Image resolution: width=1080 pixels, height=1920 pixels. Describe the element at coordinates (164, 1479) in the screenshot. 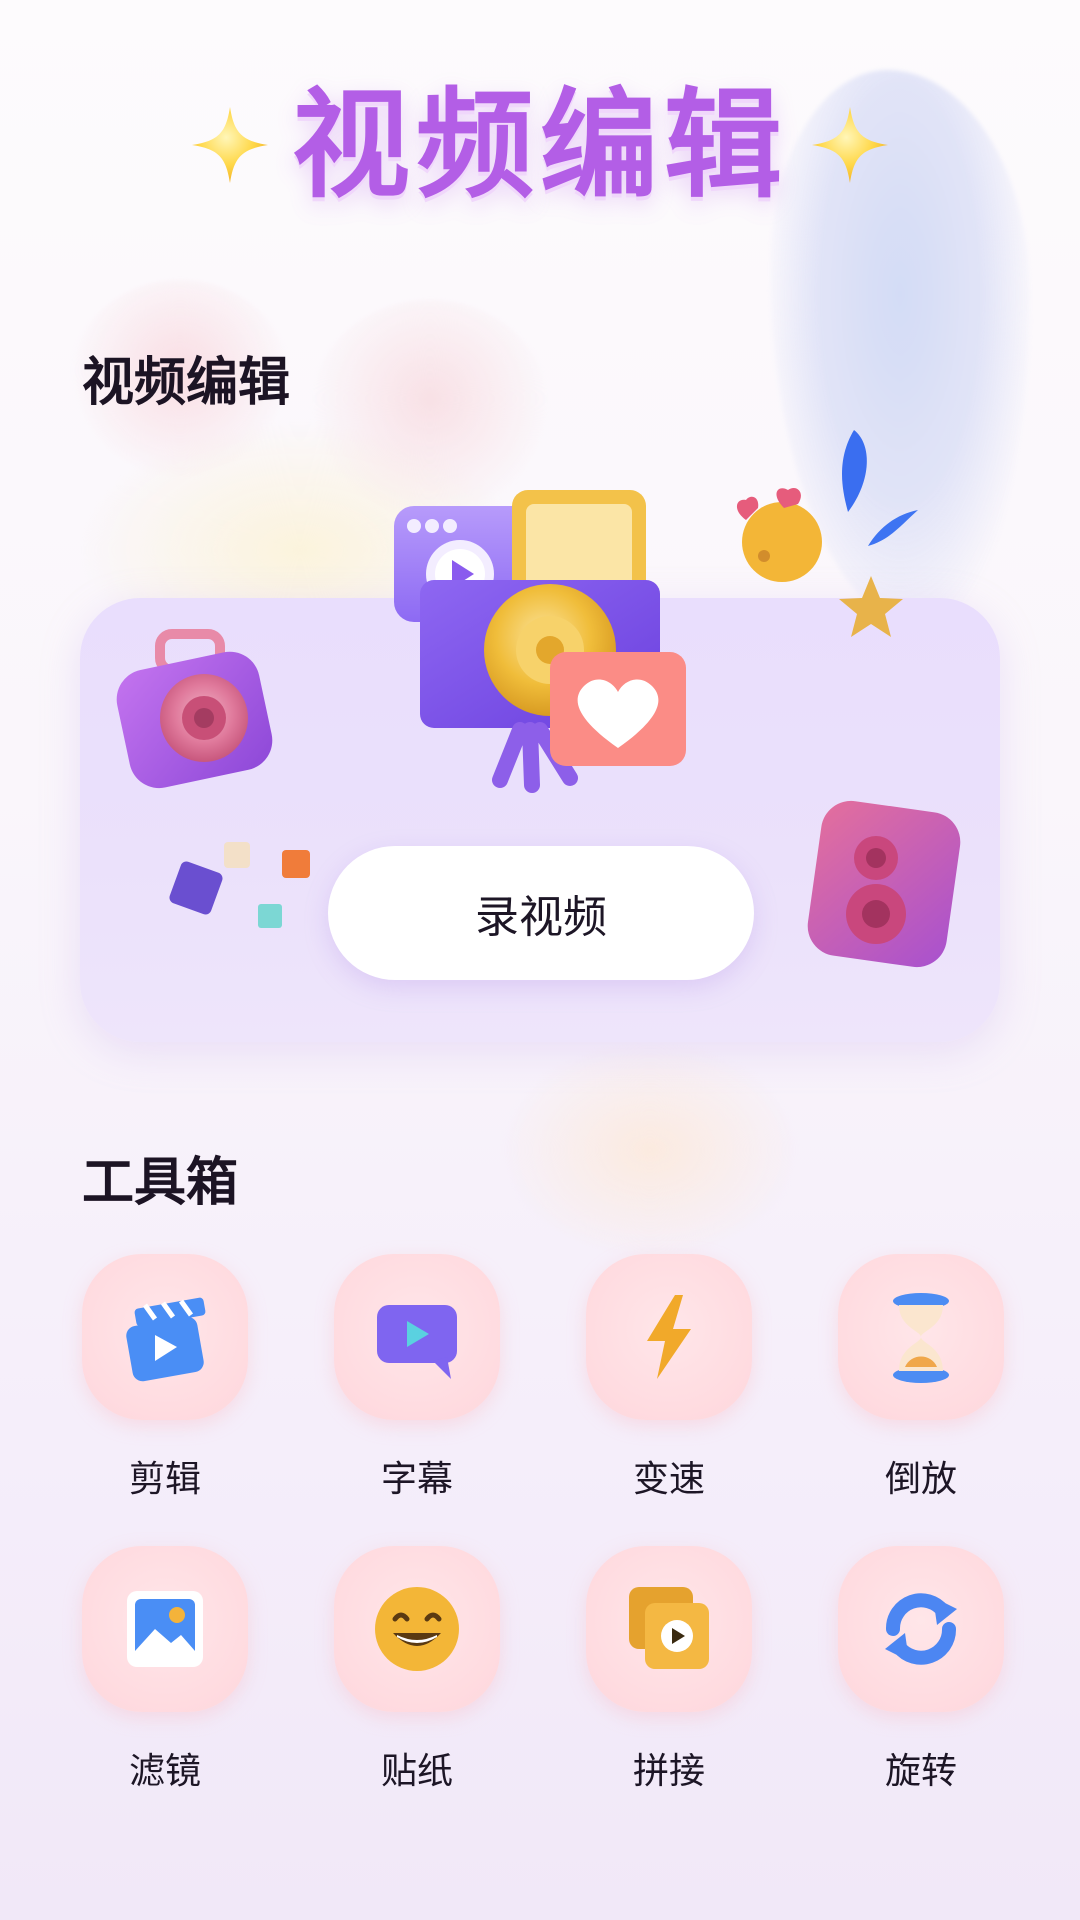

I see `tool-clip-label: 剪辑` at that location.